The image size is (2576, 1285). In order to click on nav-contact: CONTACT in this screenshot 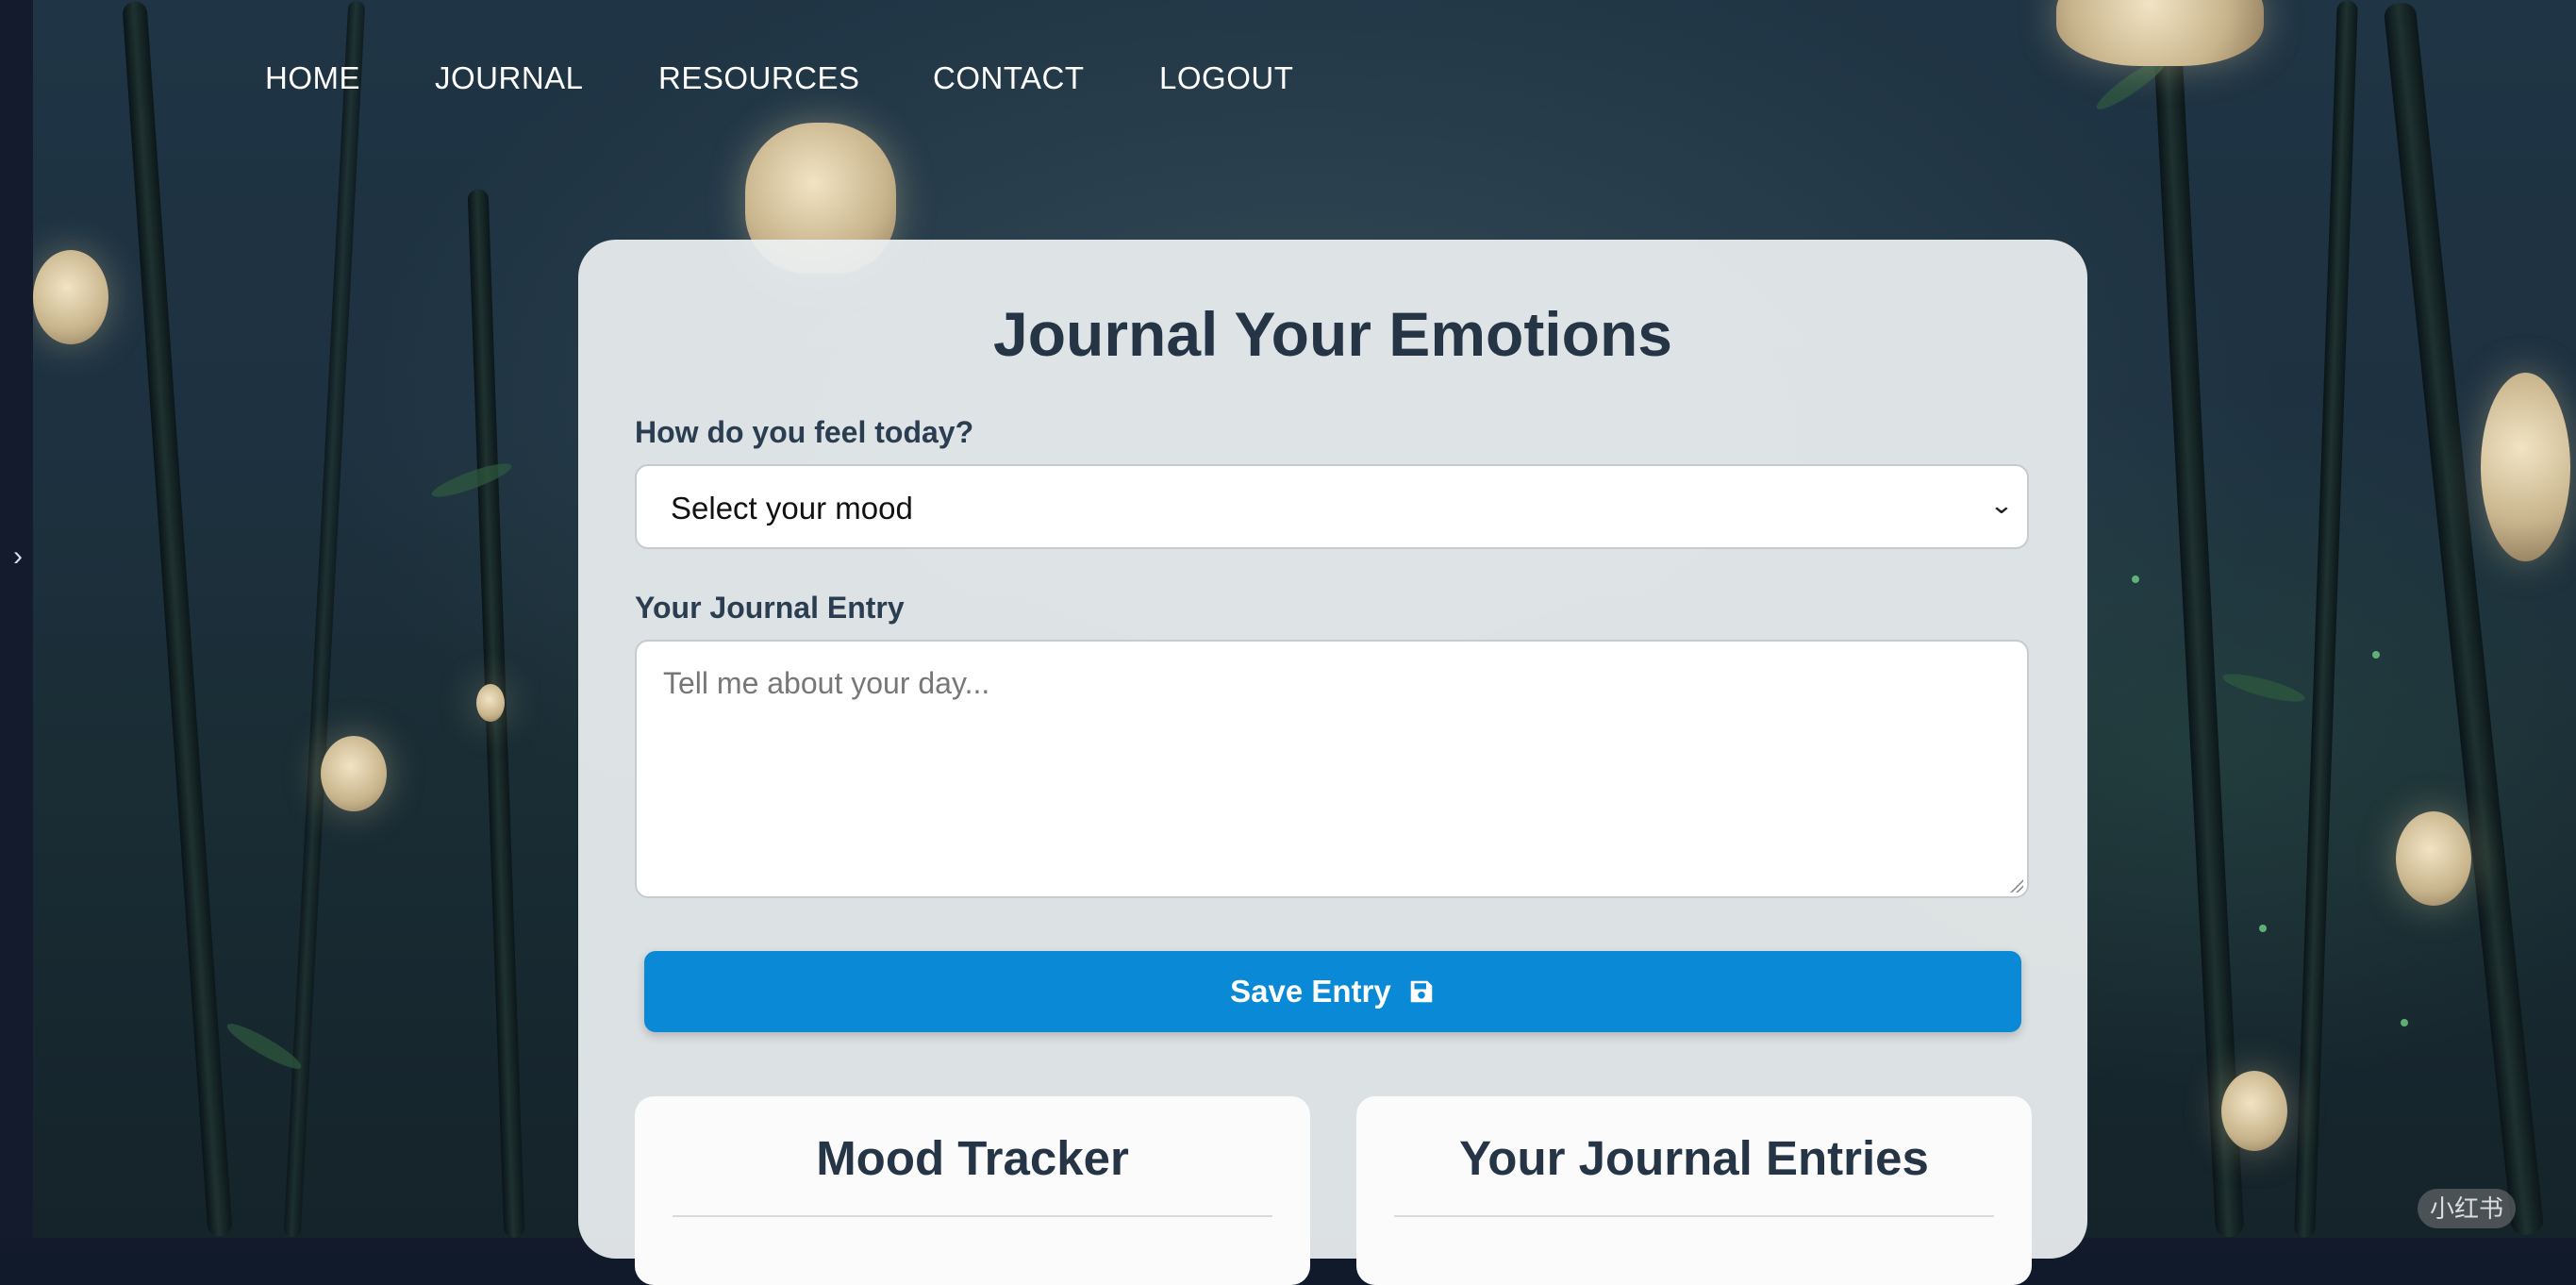, I will do `click(1009, 78)`.